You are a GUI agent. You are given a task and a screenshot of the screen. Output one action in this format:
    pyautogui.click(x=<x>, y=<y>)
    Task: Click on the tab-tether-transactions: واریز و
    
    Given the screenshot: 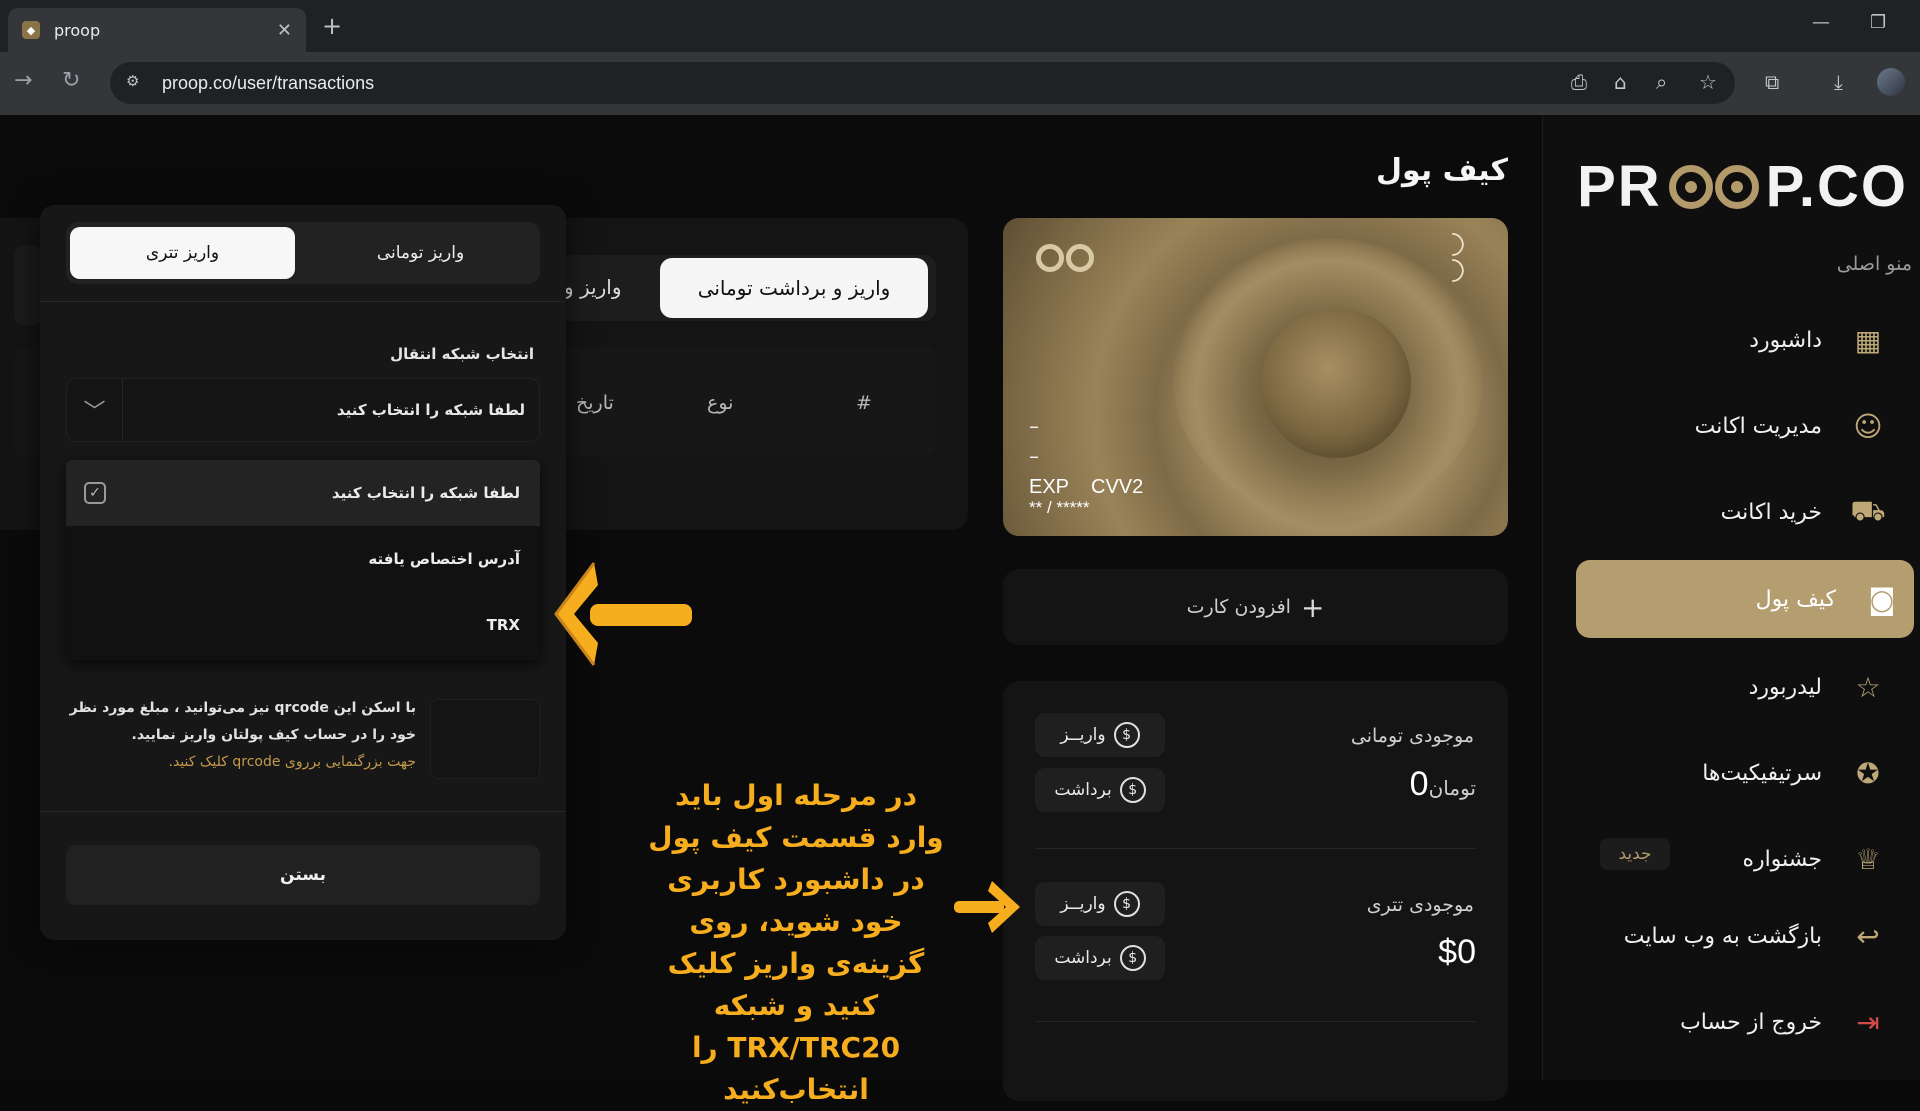 What is the action you would take?
    pyautogui.click(x=593, y=287)
    